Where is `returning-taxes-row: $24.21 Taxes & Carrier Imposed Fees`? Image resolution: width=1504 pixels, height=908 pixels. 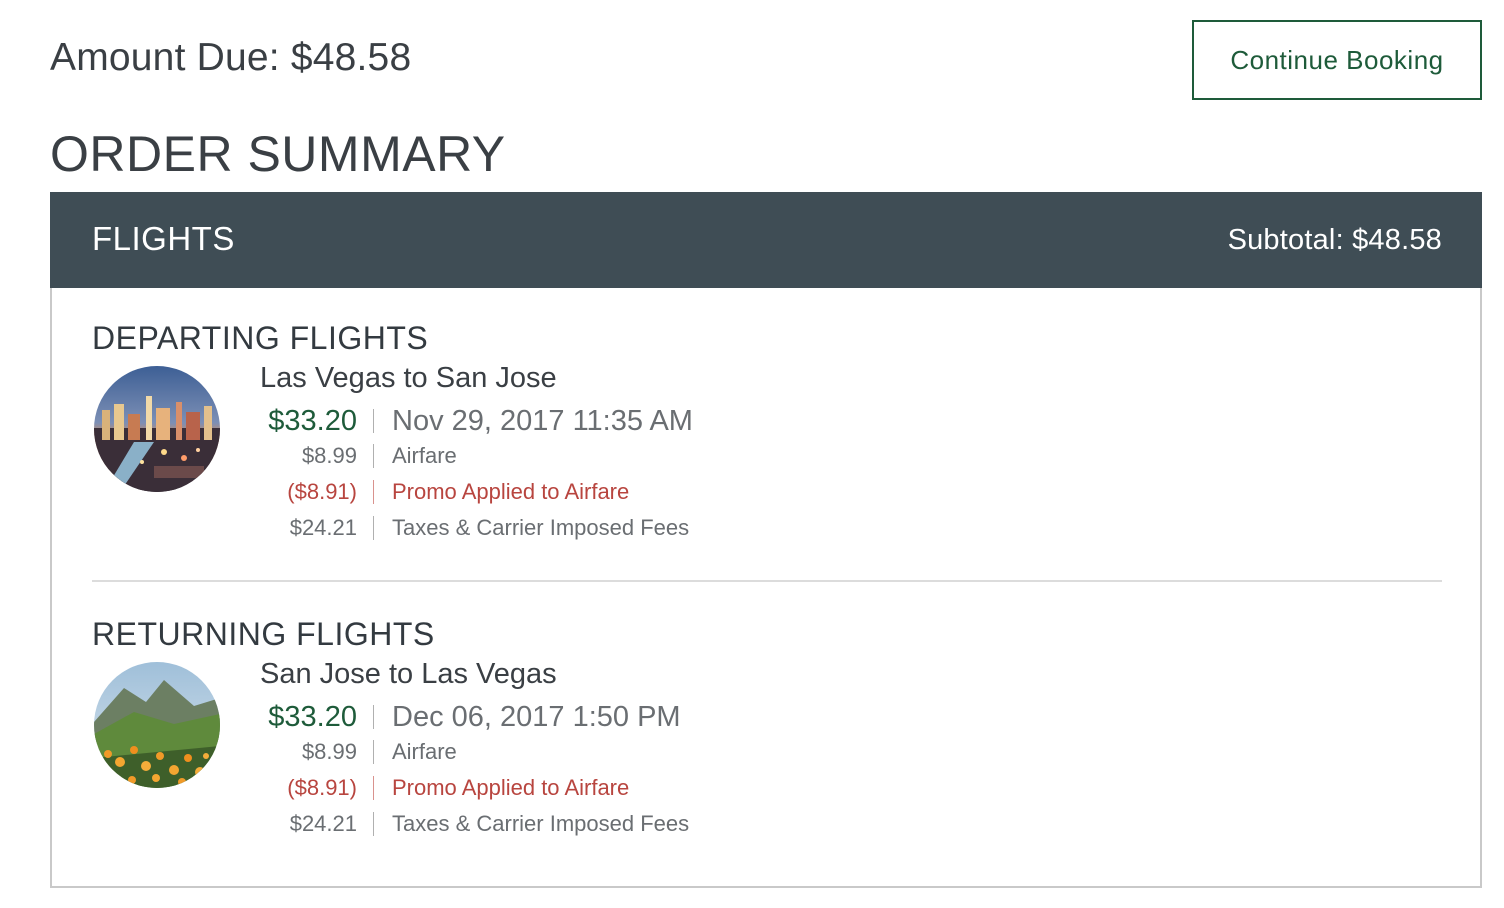
returning-taxes-row: $24.21 Taxes & Carrier Imposed Fees is located at coordinates (542, 824).